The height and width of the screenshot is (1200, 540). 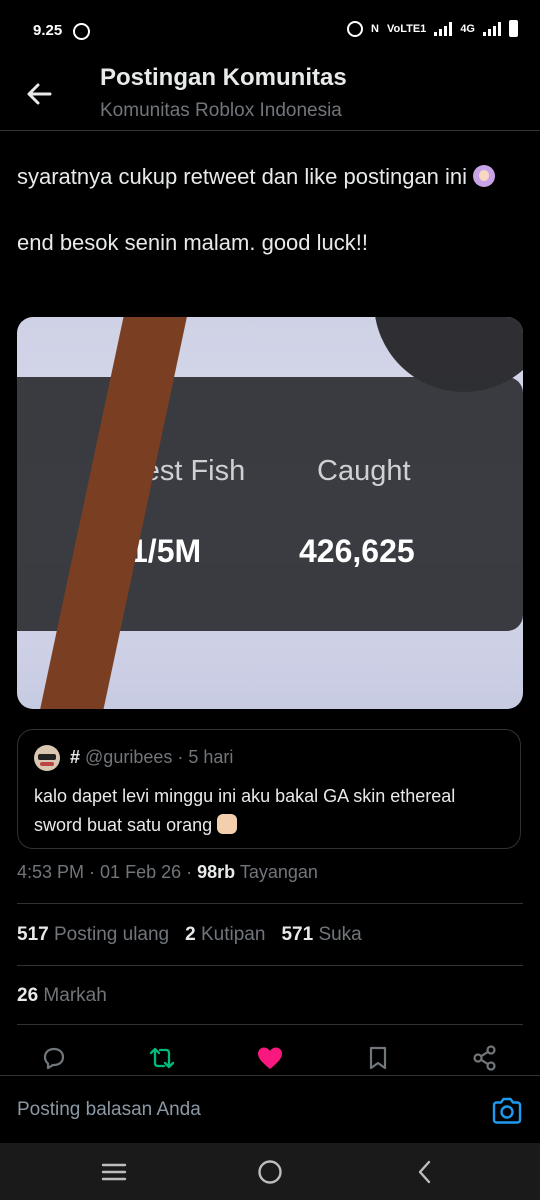 I want to click on reposts-stat: 517 Posting ulang, so click(x=93, y=935).